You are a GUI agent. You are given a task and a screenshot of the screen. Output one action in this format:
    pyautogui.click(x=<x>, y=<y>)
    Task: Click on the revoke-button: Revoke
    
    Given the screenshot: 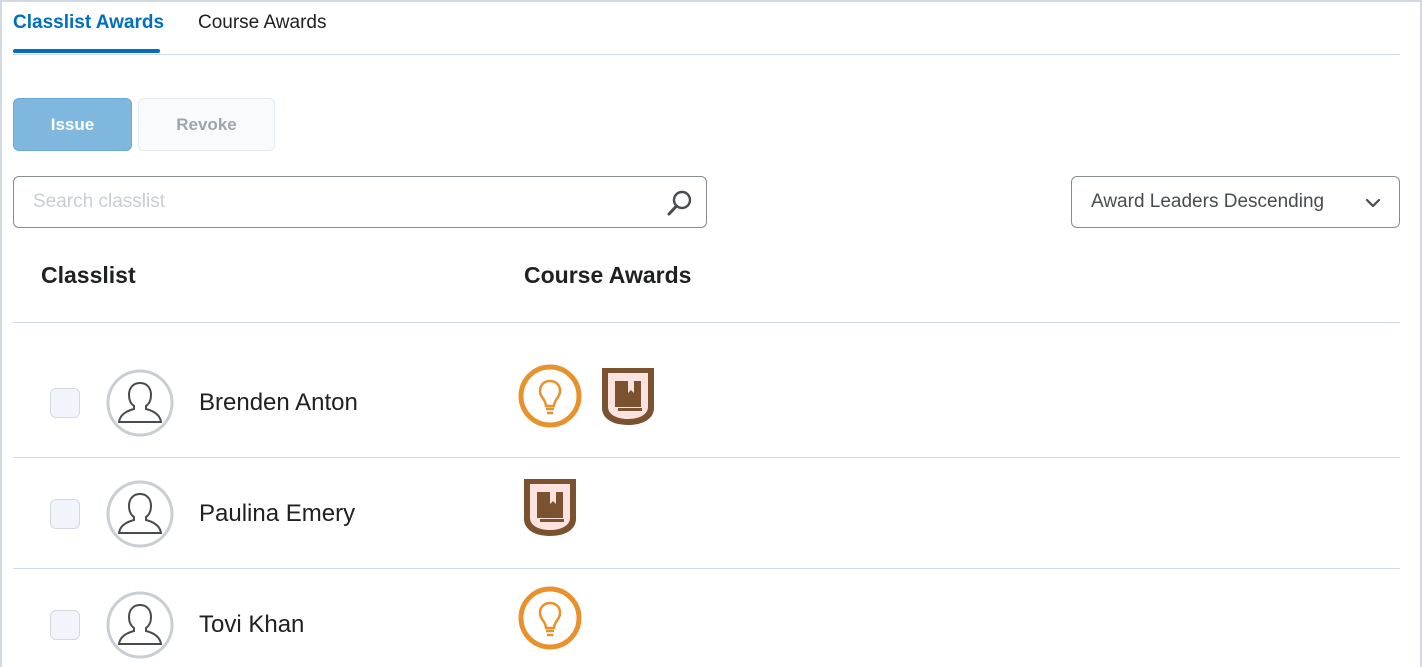 What is the action you would take?
    pyautogui.click(x=206, y=124)
    